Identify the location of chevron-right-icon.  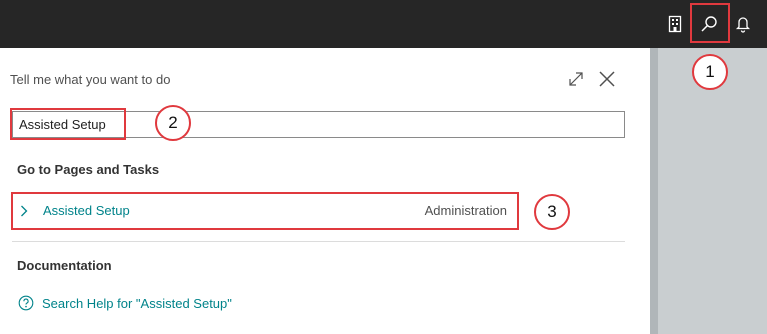
(24, 211).